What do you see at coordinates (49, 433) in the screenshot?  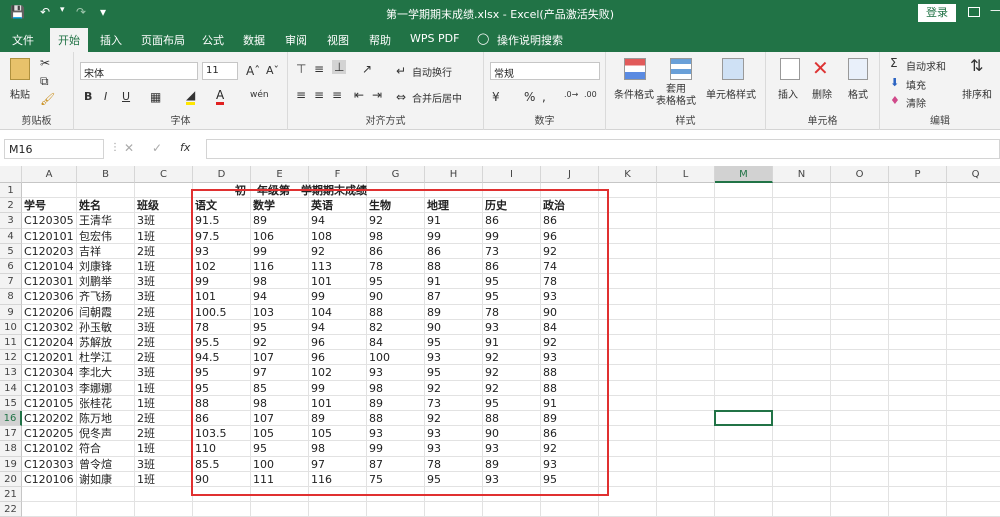 I see `table-cell: C120205` at bounding box center [49, 433].